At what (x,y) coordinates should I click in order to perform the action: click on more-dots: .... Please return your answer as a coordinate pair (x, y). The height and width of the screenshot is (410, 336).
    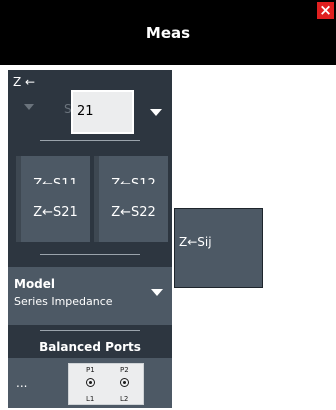
    Looking at the image, I should click on (22, 383).